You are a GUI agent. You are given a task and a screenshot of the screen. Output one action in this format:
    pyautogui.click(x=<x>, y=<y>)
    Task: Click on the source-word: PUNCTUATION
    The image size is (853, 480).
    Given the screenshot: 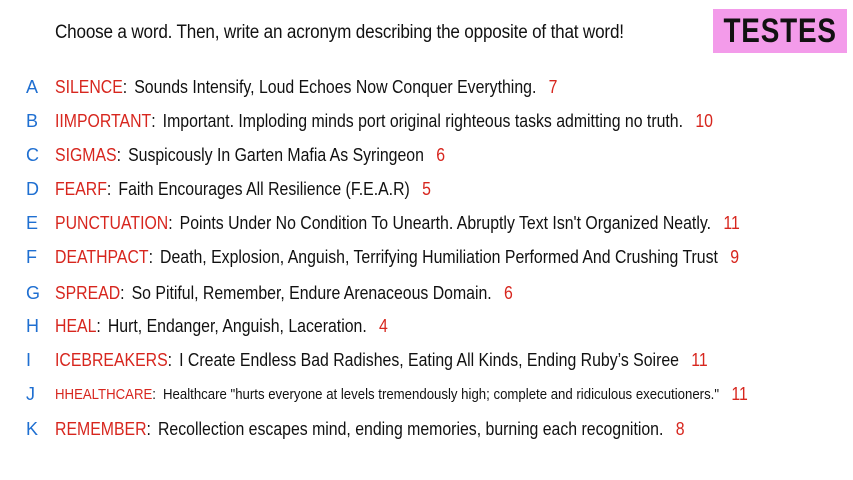 What is the action you would take?
    pyautogui.click(x=112, y=222)
    